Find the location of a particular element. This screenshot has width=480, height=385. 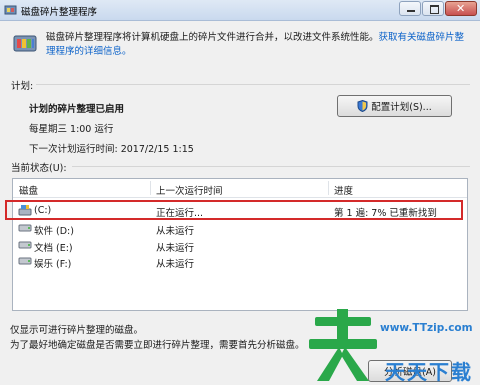

footer-hint: 为了最好地确定磁盘是否需要立即进行碎片整理，需要首先分析磁盘。 is located at coordinates (157, 345).